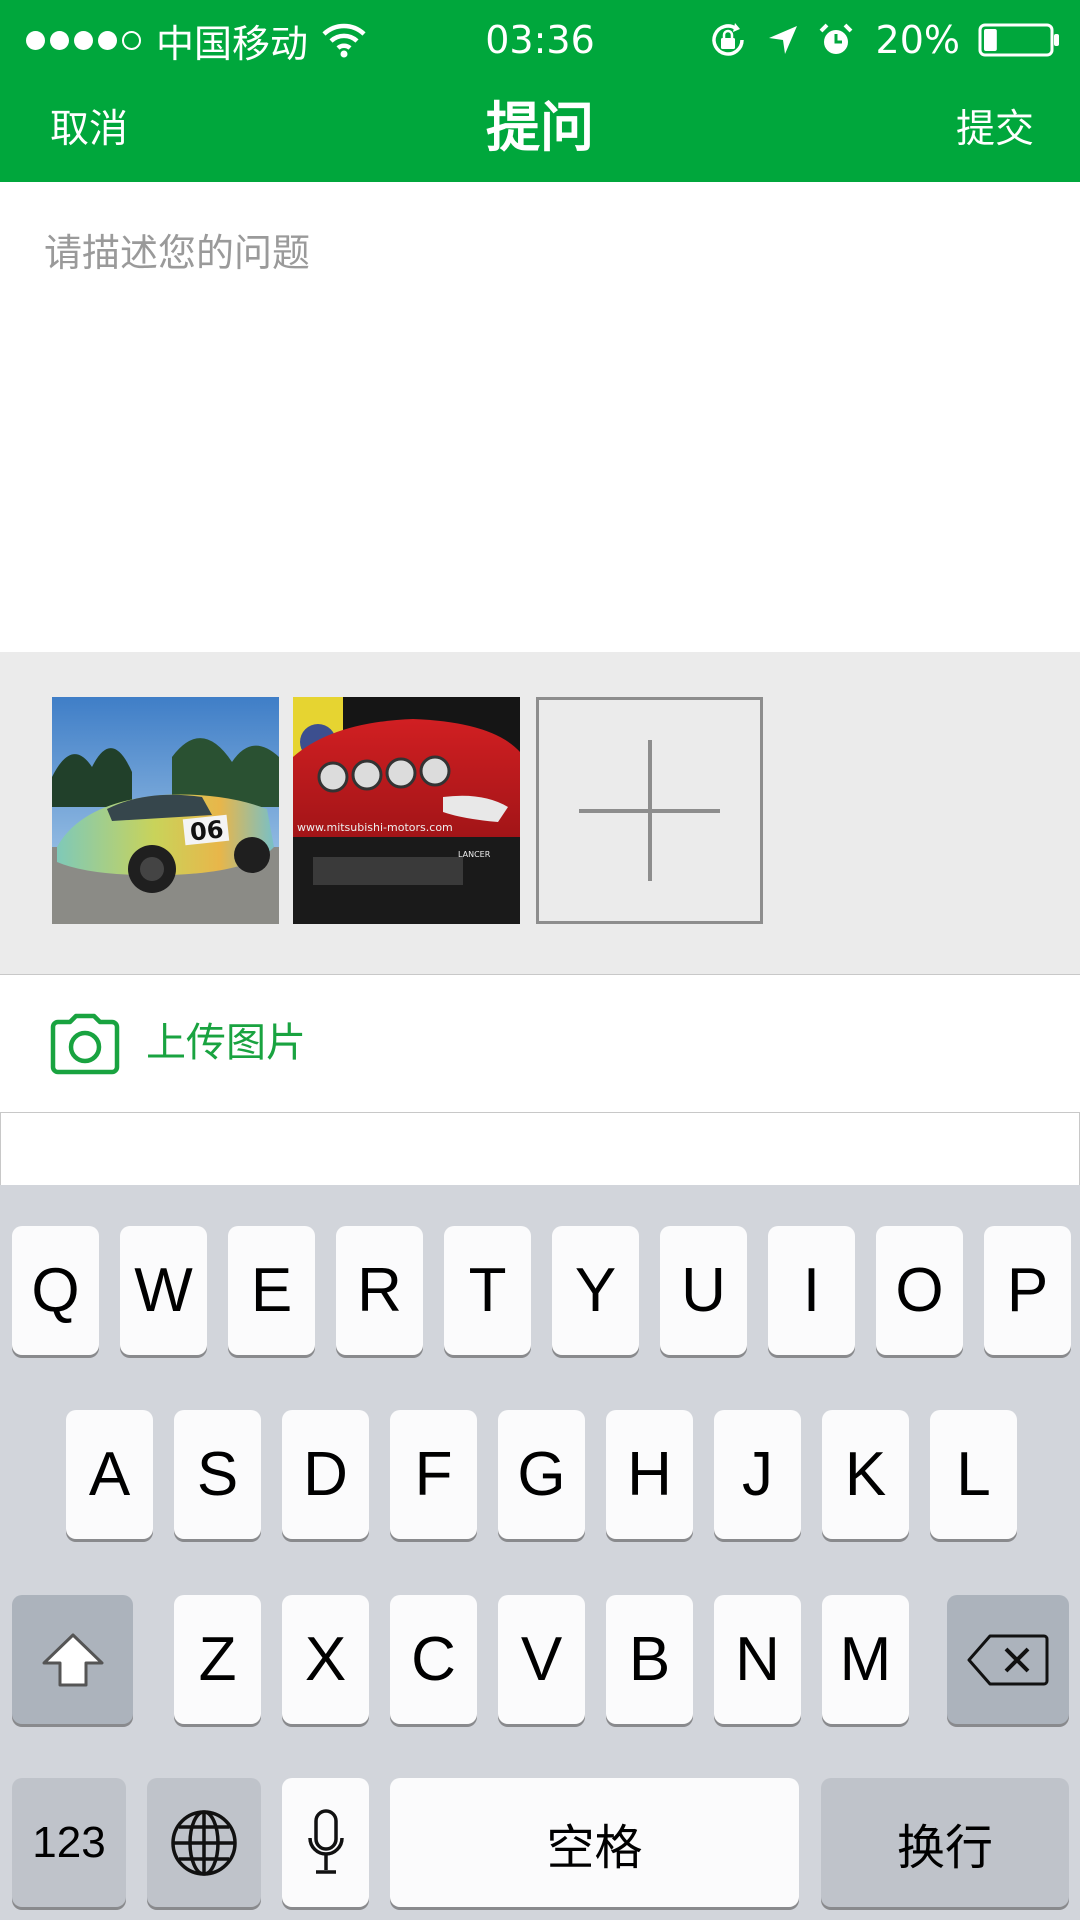 The height and width of the screenshot is (1920, 1080). Describe the element at coordinates (325, 1474) in the screenshot. I see `key-d: D` at that location.